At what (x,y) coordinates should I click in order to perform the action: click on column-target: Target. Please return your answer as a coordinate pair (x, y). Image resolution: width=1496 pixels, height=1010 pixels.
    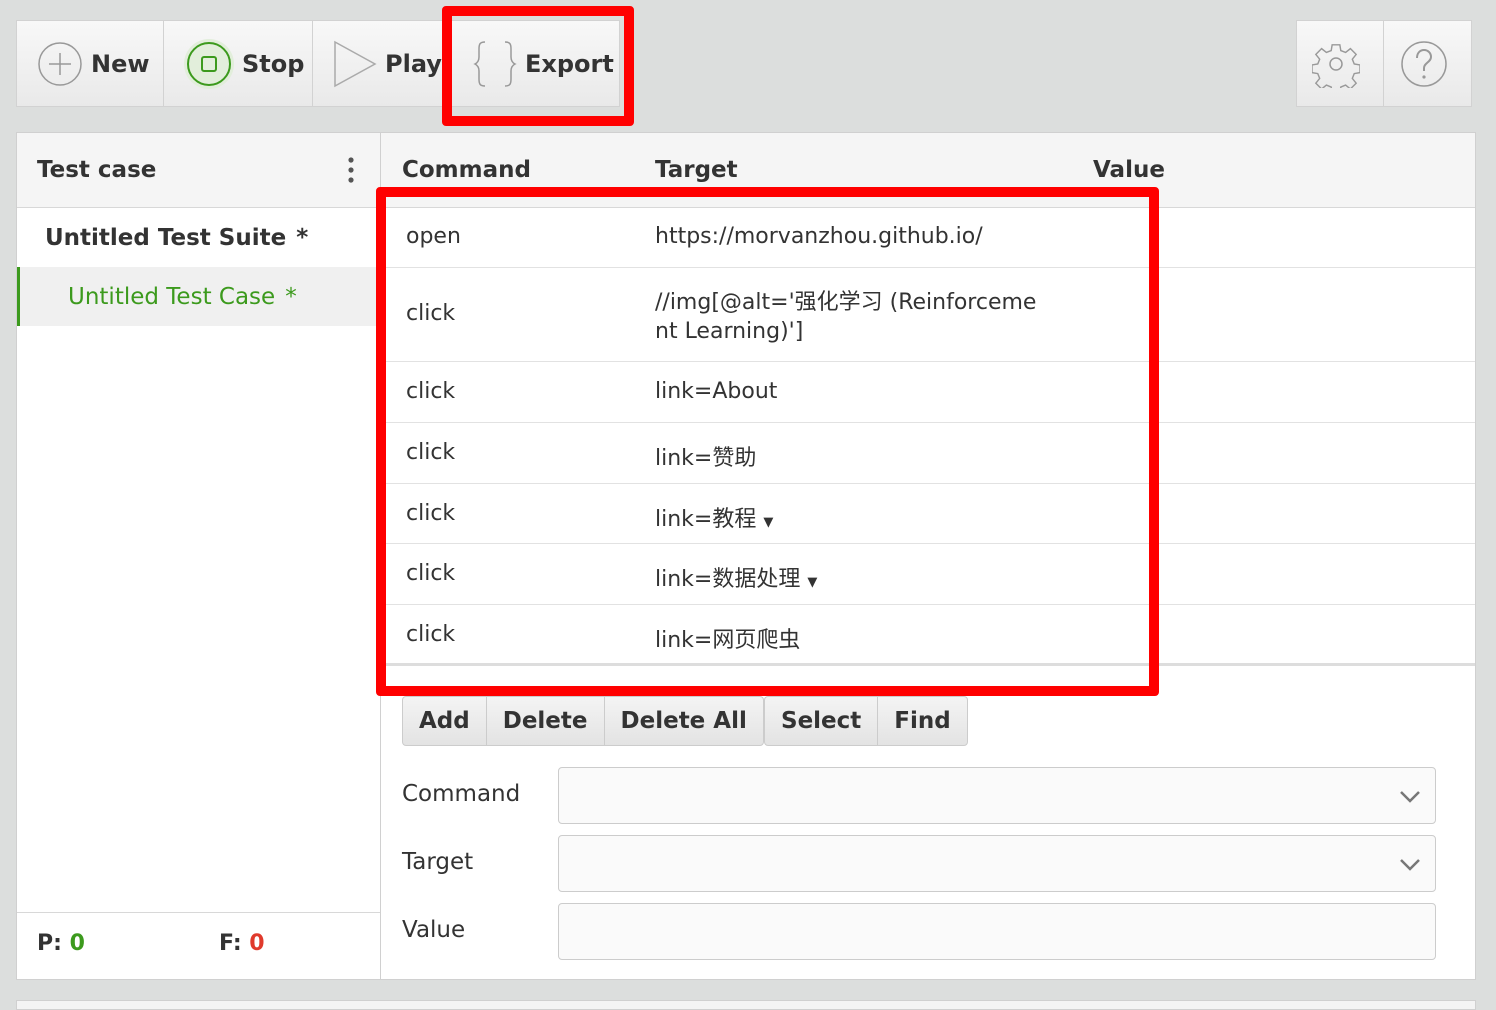
    Looking at the image, I should click on (696, 170).